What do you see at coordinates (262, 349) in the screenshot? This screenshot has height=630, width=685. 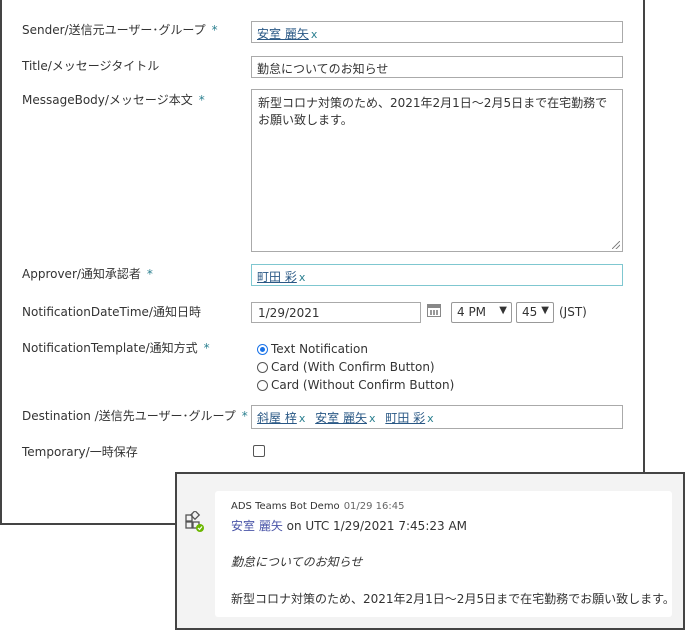 I see `radio-selected-icon` at bounding box center [262, 349].